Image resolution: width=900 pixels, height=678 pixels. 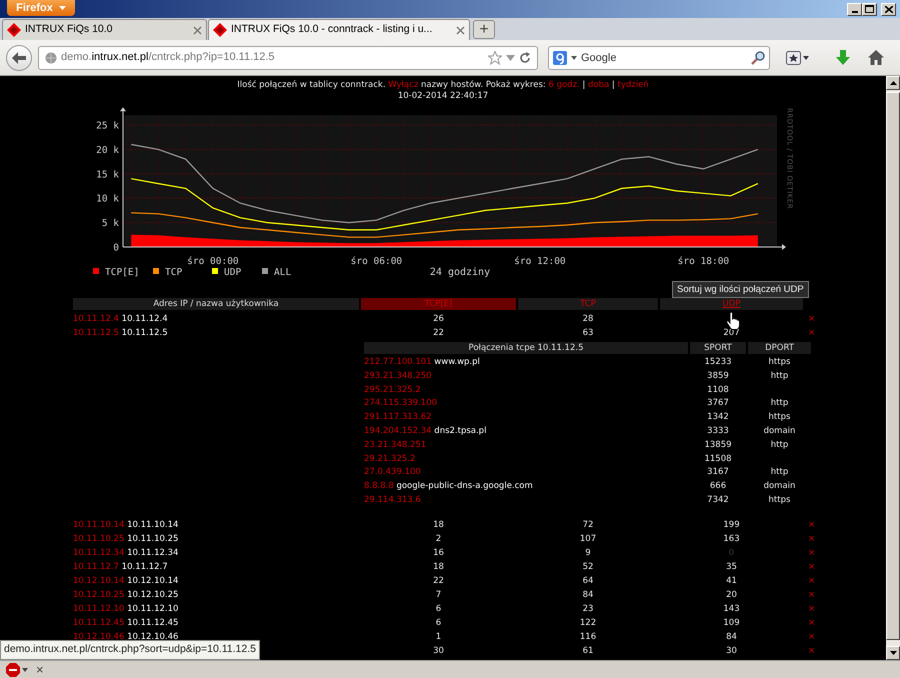 I want to click on bookmarks-button, so click(x=798, y=57).